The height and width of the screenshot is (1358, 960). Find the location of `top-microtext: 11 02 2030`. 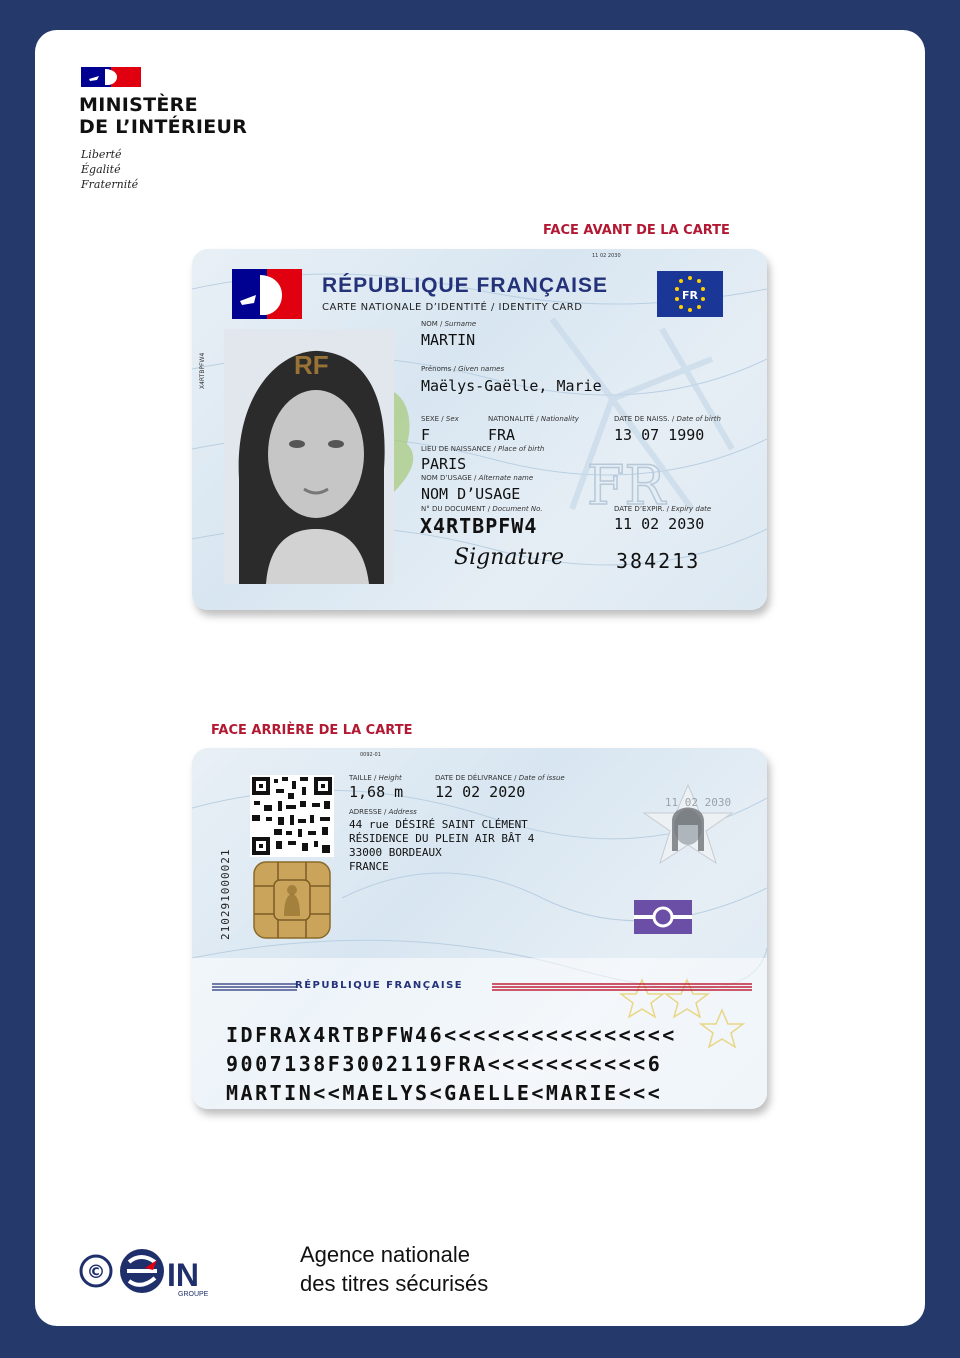

top-microtext: 11 02 2030 is located at coordinates (606, 256).